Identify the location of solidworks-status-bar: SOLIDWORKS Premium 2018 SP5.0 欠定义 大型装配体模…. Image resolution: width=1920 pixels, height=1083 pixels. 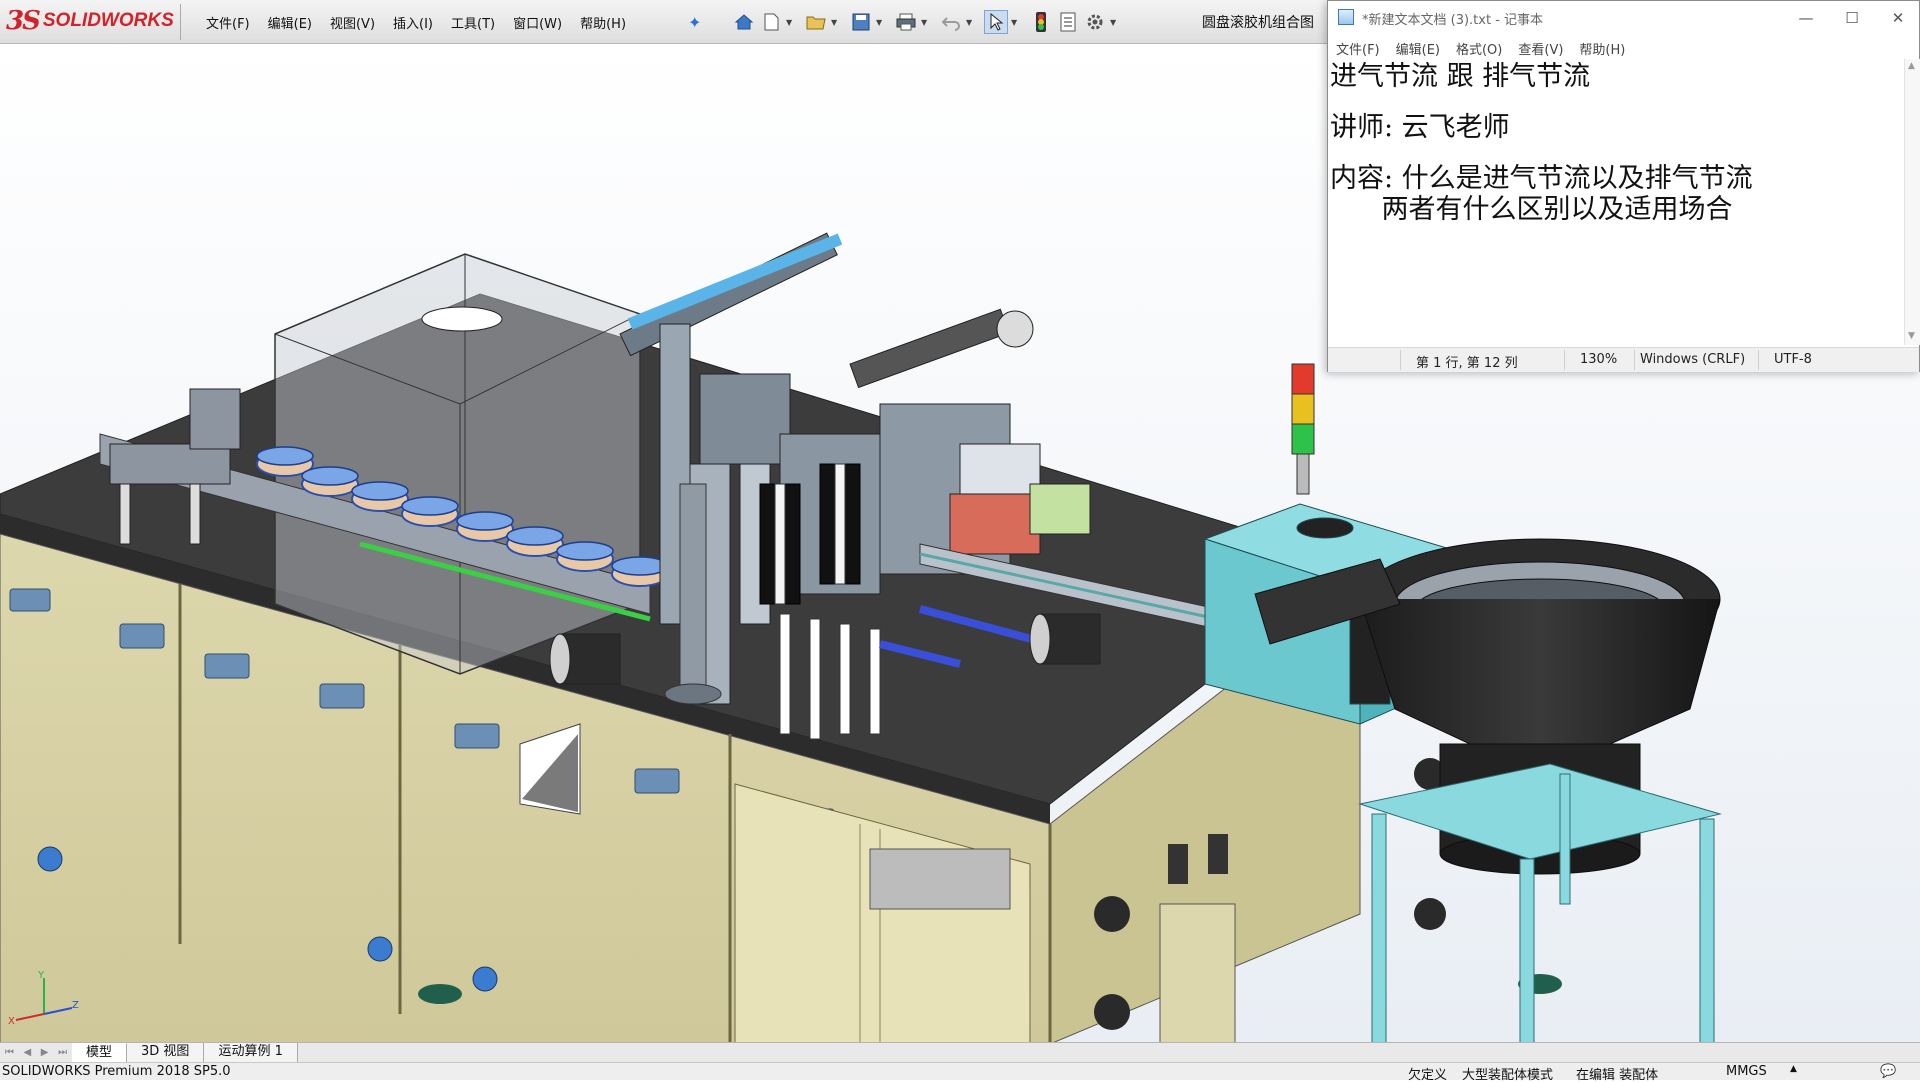
(960, 1072).